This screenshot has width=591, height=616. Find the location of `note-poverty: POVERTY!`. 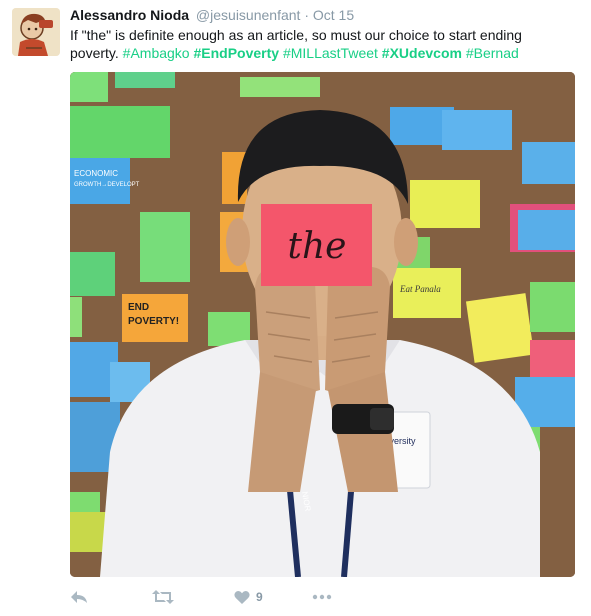

note-poverty: POVERTY! is located at coordinates (153, 321).